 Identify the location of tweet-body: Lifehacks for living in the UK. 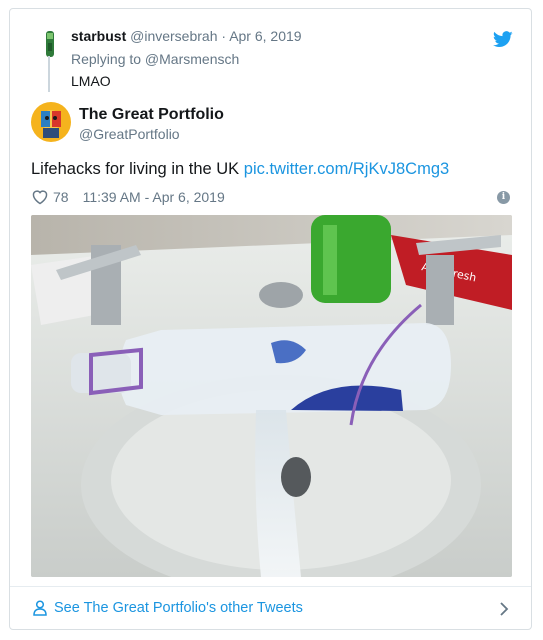
(135, 169).